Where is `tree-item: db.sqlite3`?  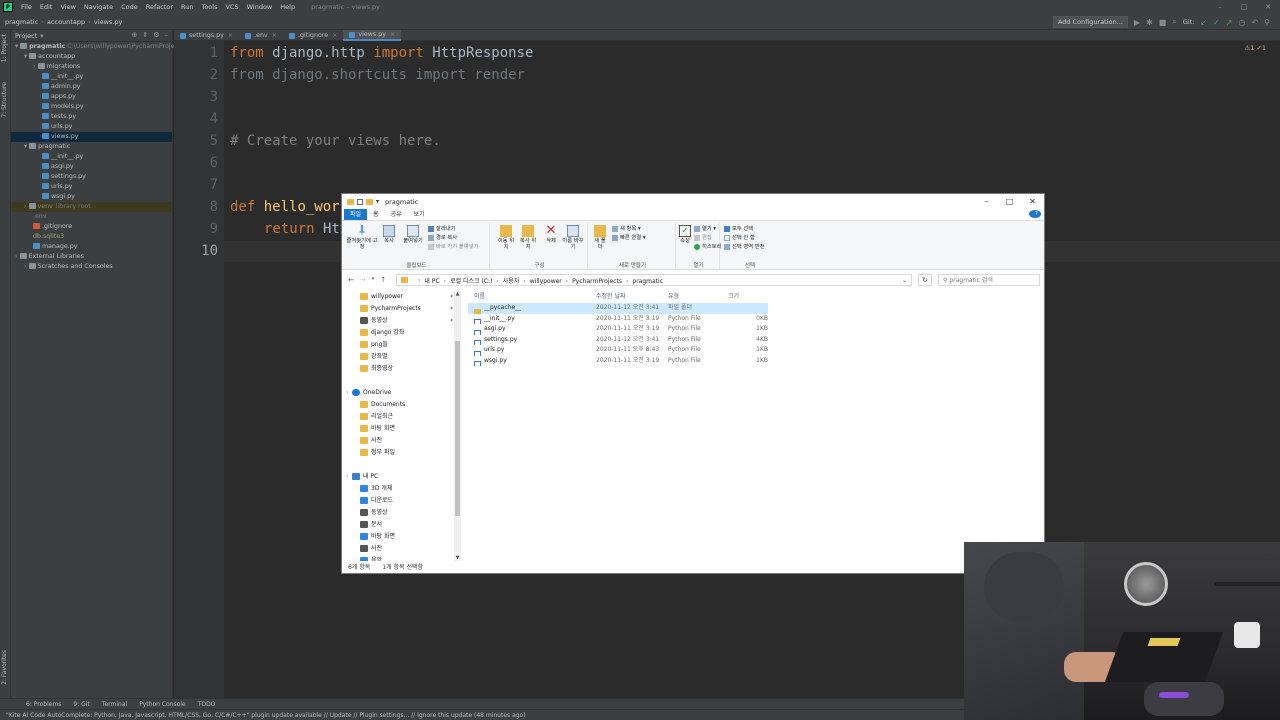 tree-item: db.sqlite3 is located at coordinates (91, 237).